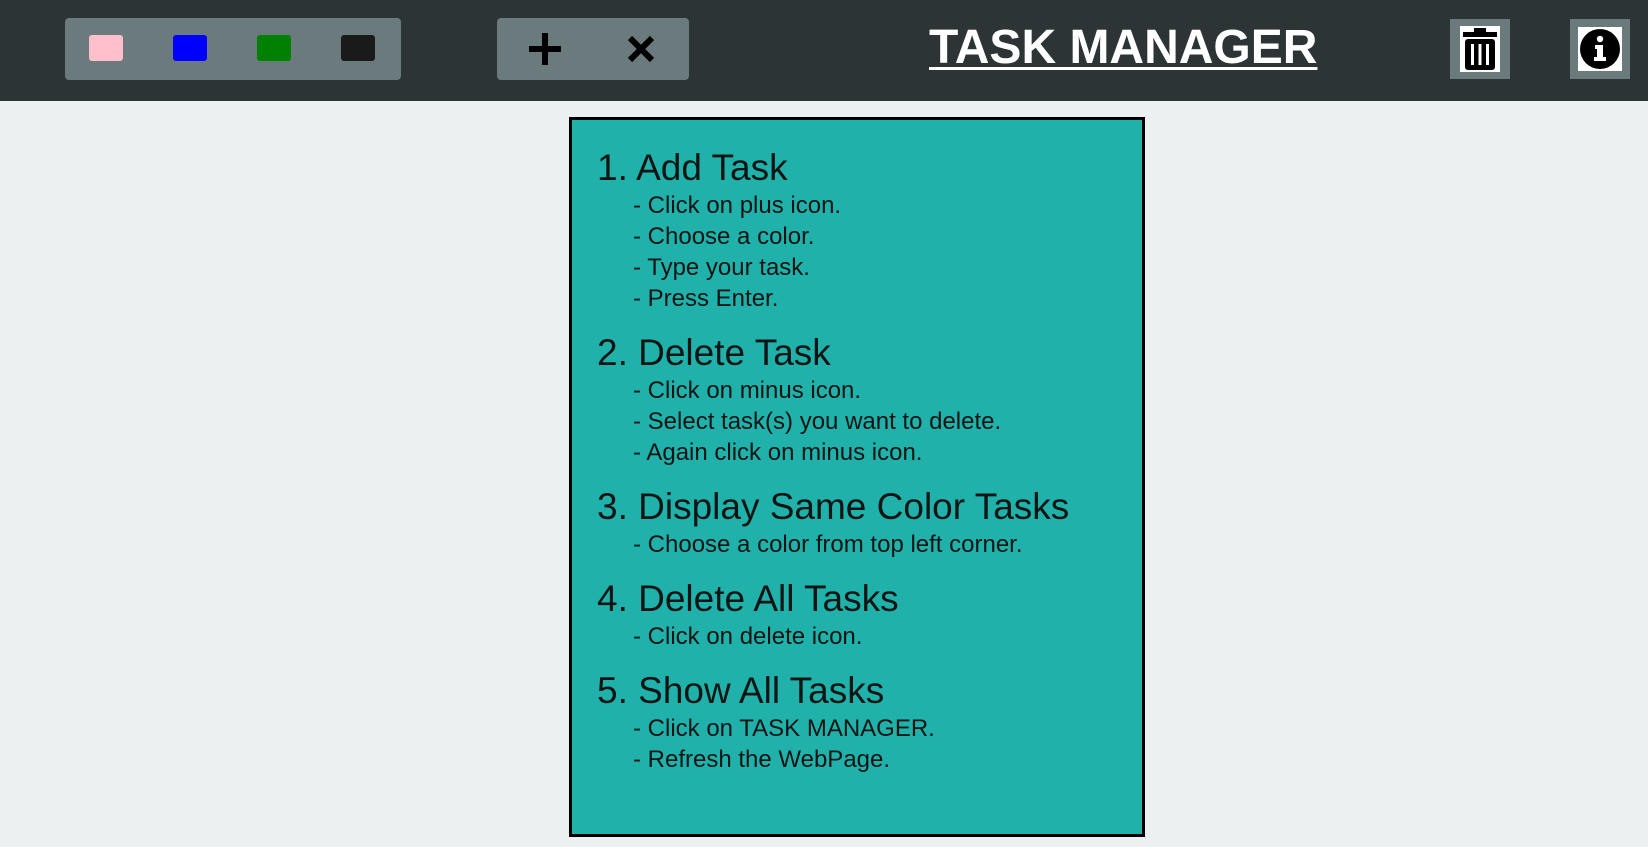 The height and width of the screenshot is (847, 1648). Describe the element at coordinates (190, 48) in the screenshot. I see `color-swatch-blue` at that location.